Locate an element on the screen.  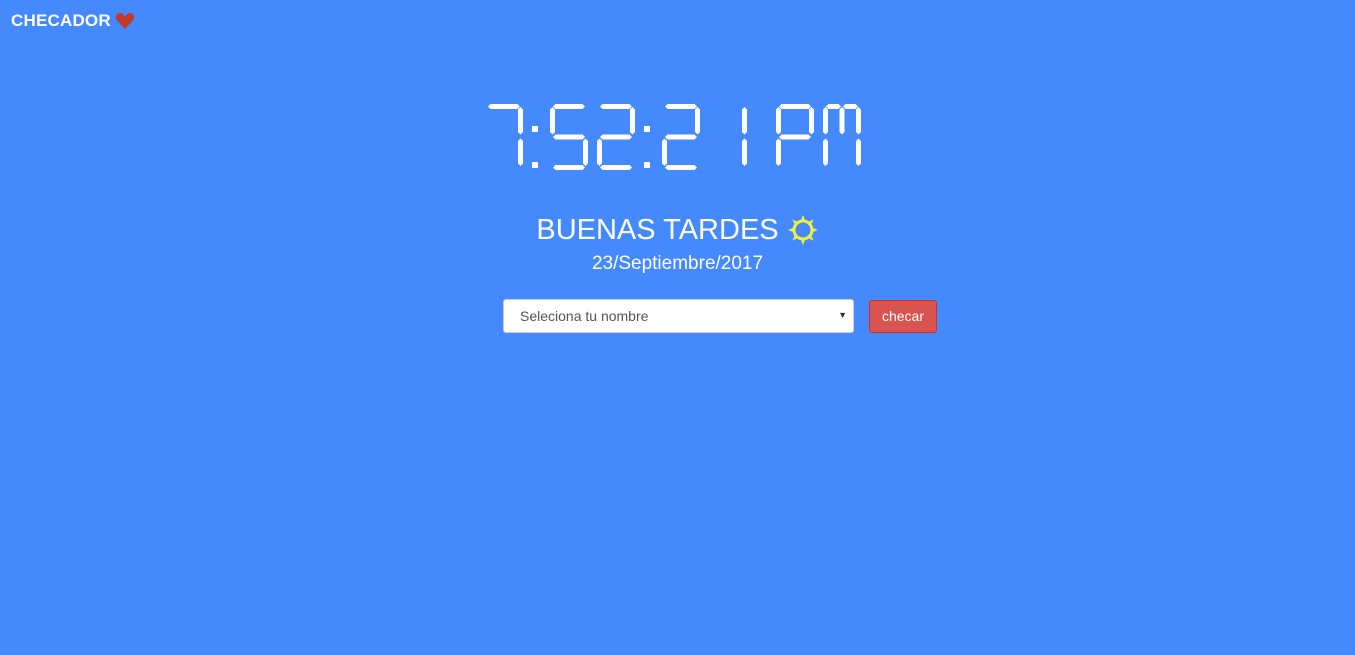
check-form: Seleciona tu nombre ▼ checar is located at coordinates (720, 316).